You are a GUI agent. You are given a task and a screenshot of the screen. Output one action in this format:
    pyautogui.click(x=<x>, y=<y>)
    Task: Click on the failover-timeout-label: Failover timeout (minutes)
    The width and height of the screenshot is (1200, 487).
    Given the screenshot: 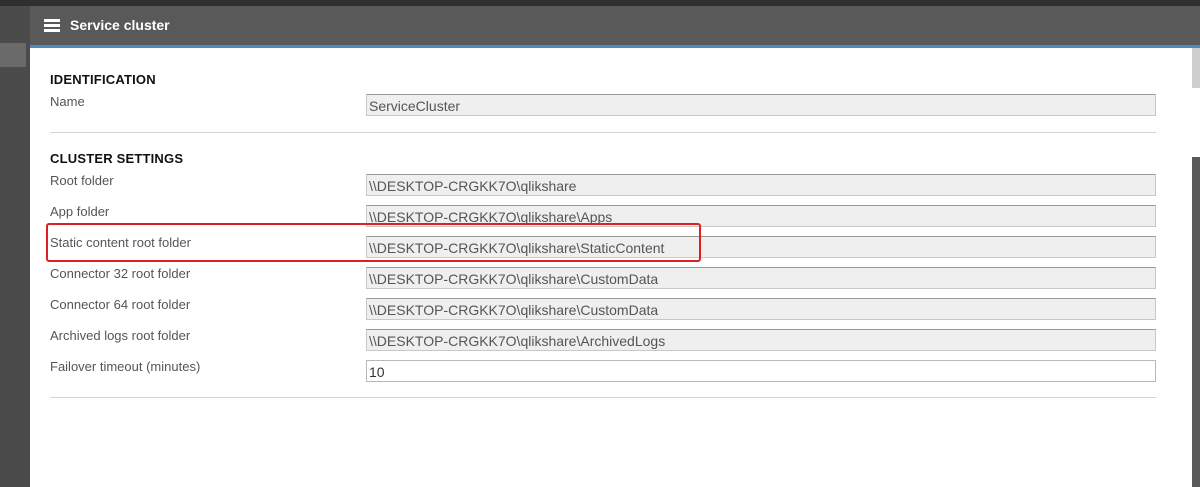 What is the action you would take?
    pyautogui.click(x=125, y=366)
    